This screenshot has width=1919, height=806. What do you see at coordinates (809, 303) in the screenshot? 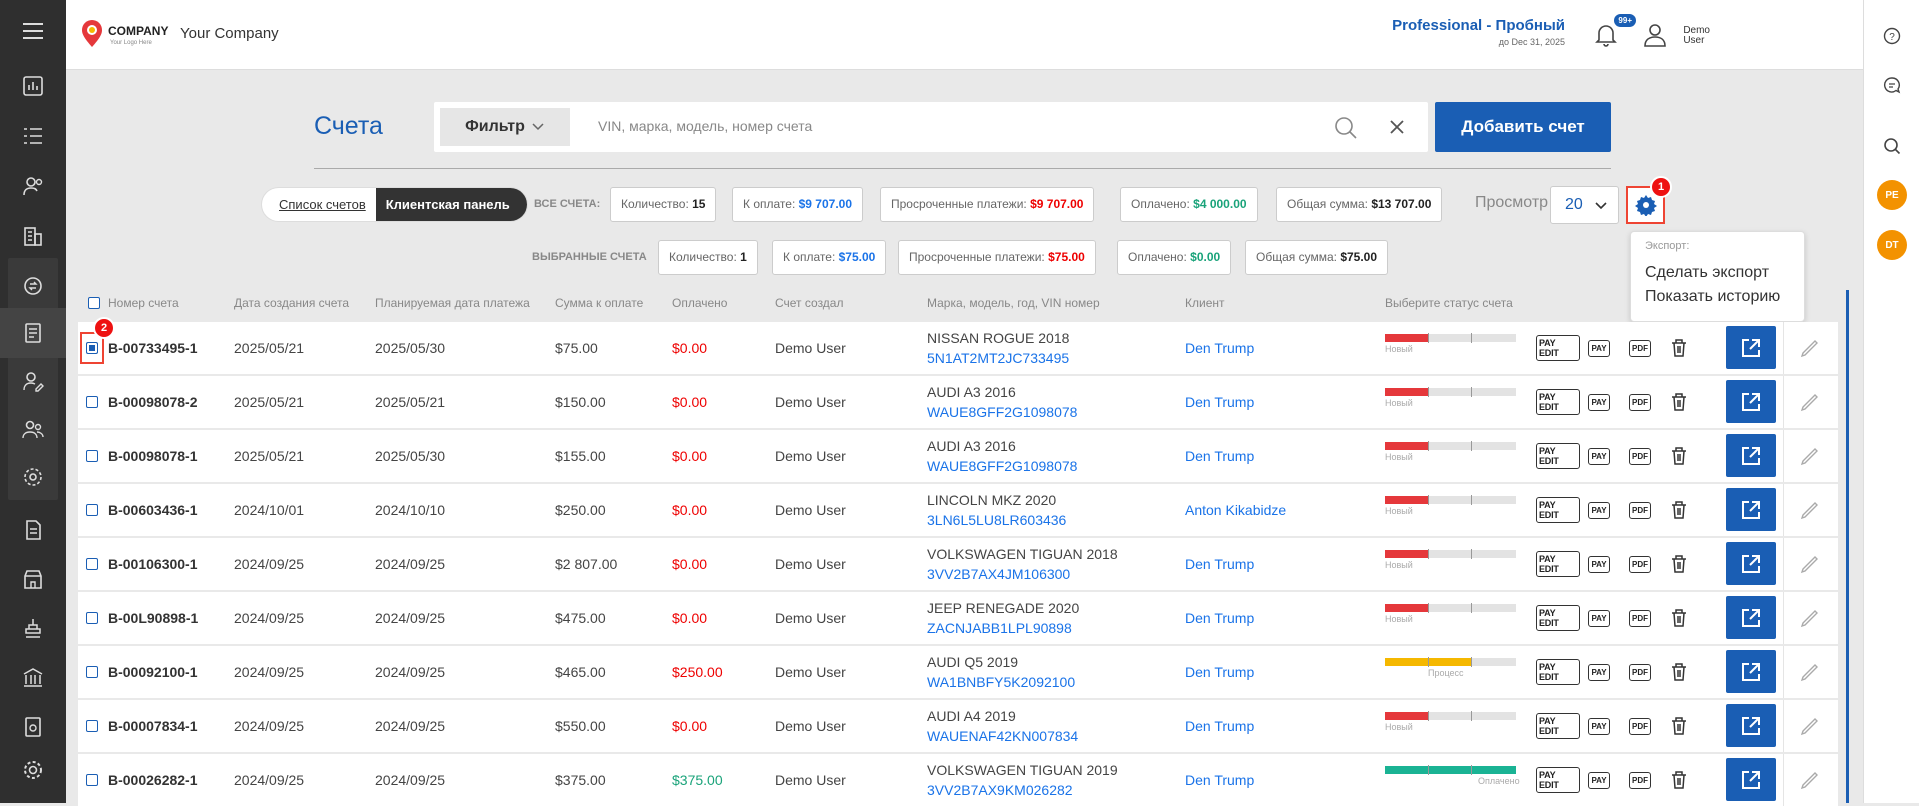
I see `col-created-by: Счет создал` at bounding box center [809, 303].